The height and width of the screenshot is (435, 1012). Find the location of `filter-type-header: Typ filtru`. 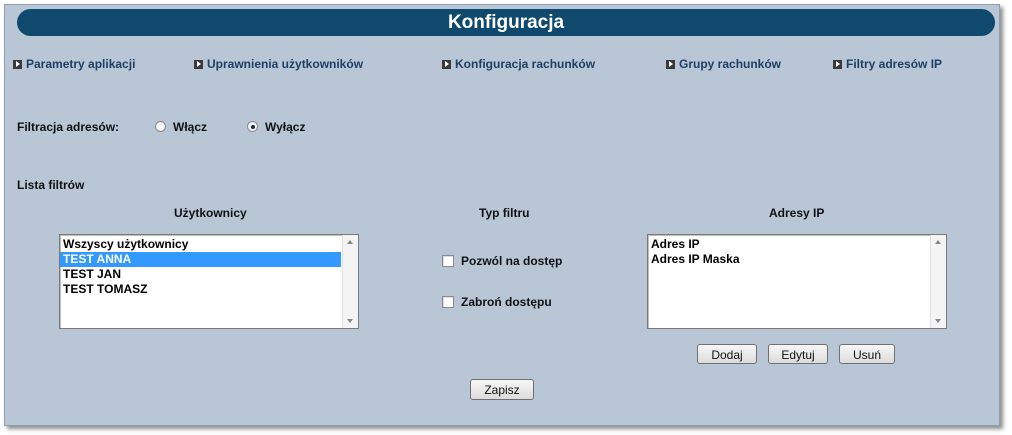

filter-type-header: Typ filtru is located at coordinates (504, 213).